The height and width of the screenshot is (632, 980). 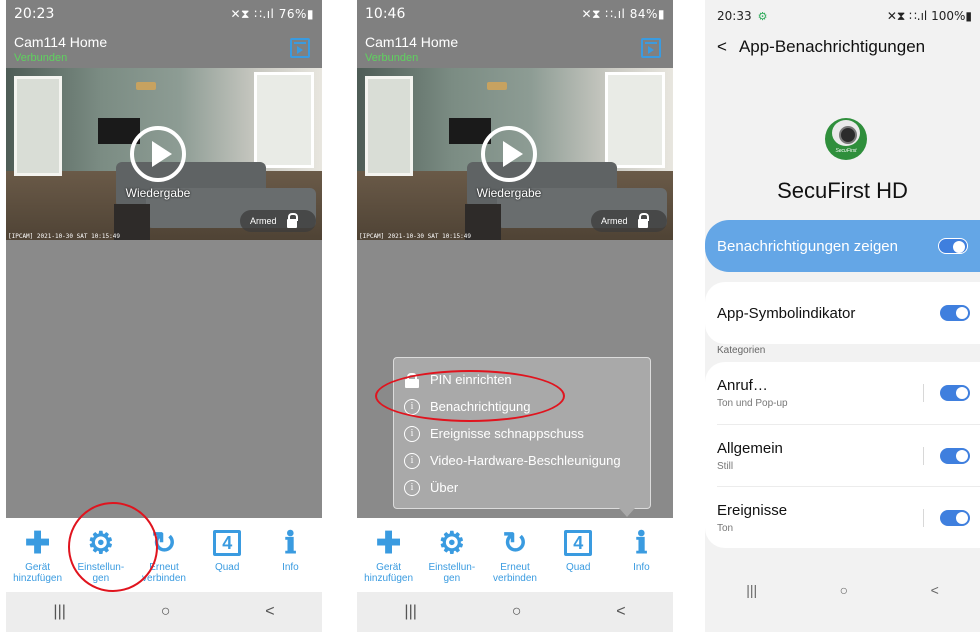 What do you see at coordinates (842, 16) in the screenshot?
I see `status-bar: 20:33 ⚙ ✕⧗ ∷.ıl 100%▮` at bounding box center [842, 16].